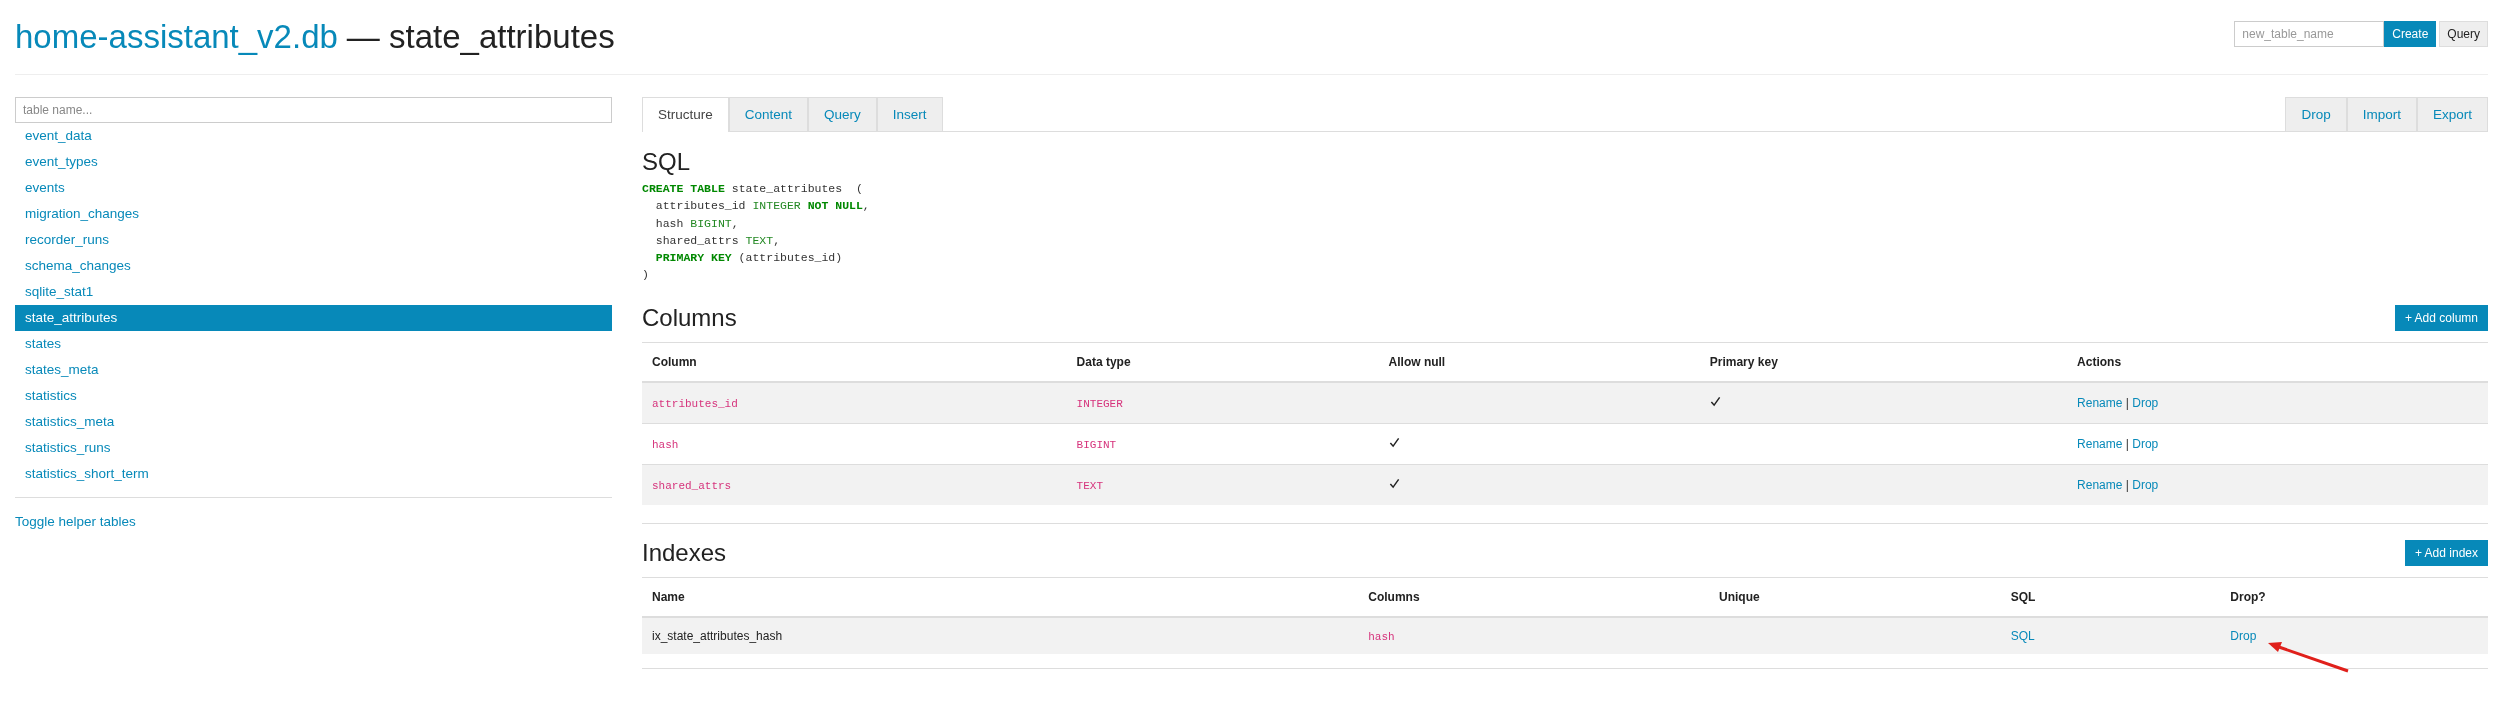  What do you see at coordinates (313, 422) in the screenshot?
I see `table-list-item: statistics_meta` at bounding box center [313, 422].